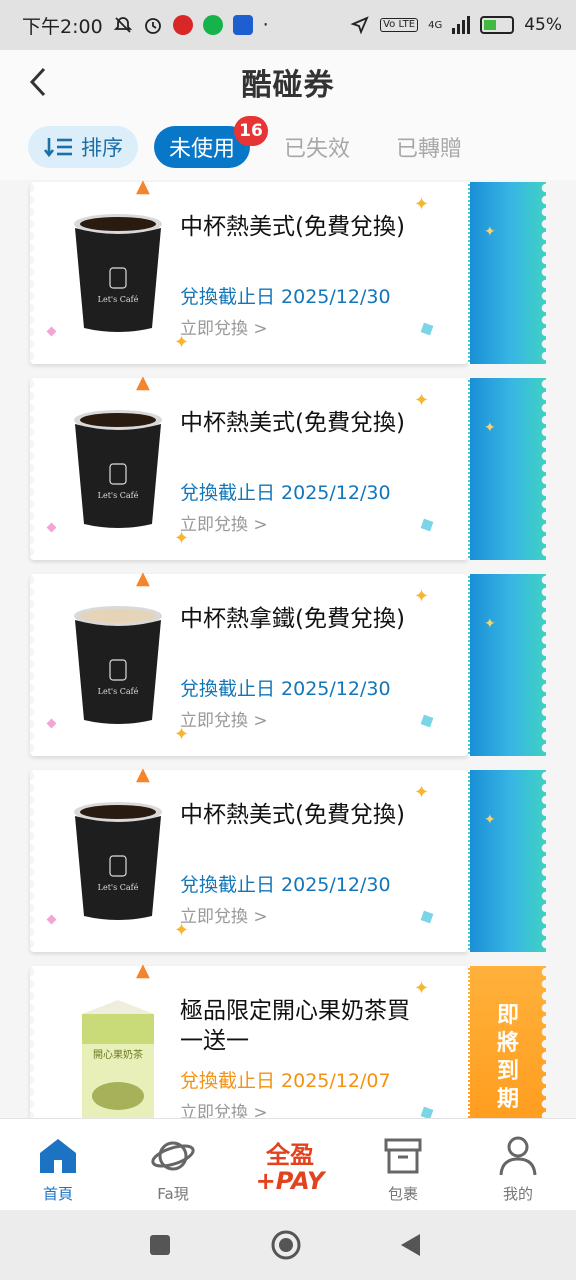  Describe the element at coordinates (292, 619) in the screenshot. I see `coupon-title: 中杯熱拿鐵(免費兌換)` at that location.